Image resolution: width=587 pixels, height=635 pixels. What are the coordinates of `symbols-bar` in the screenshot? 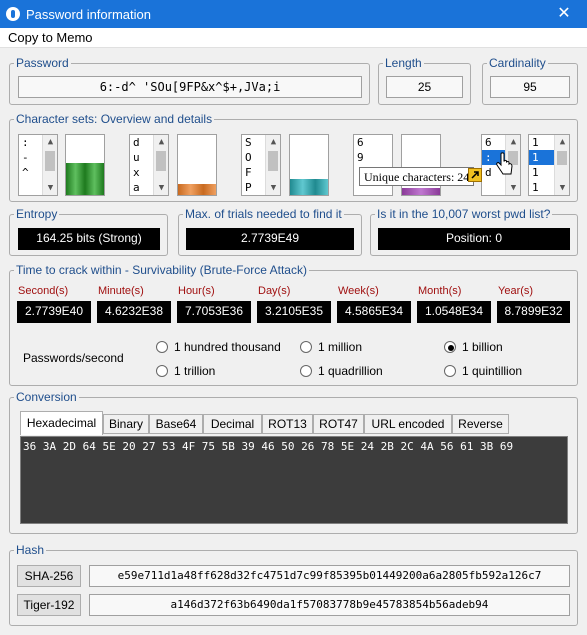 It's located at (85, 179).